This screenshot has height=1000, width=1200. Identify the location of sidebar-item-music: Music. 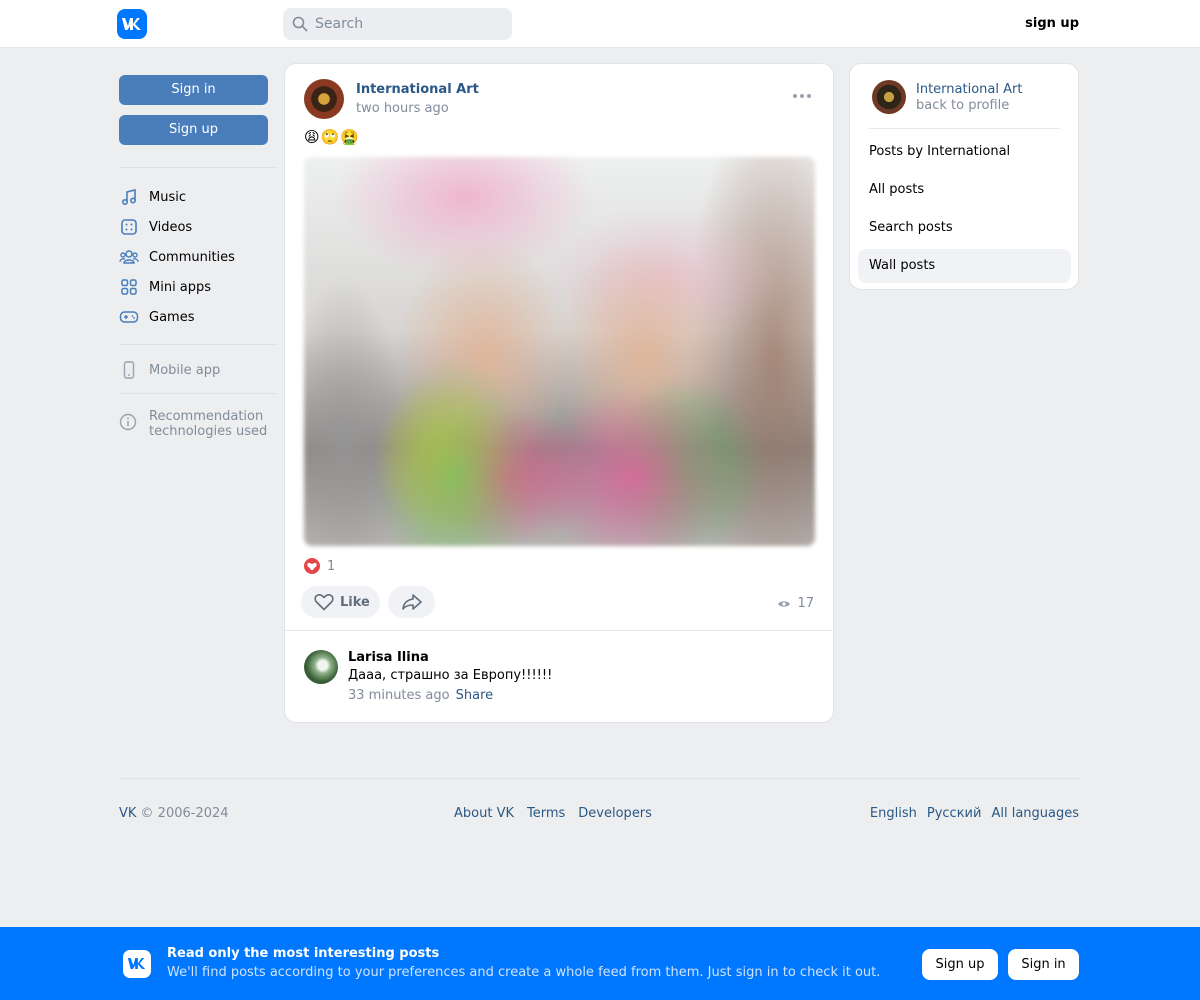
(198, 197).